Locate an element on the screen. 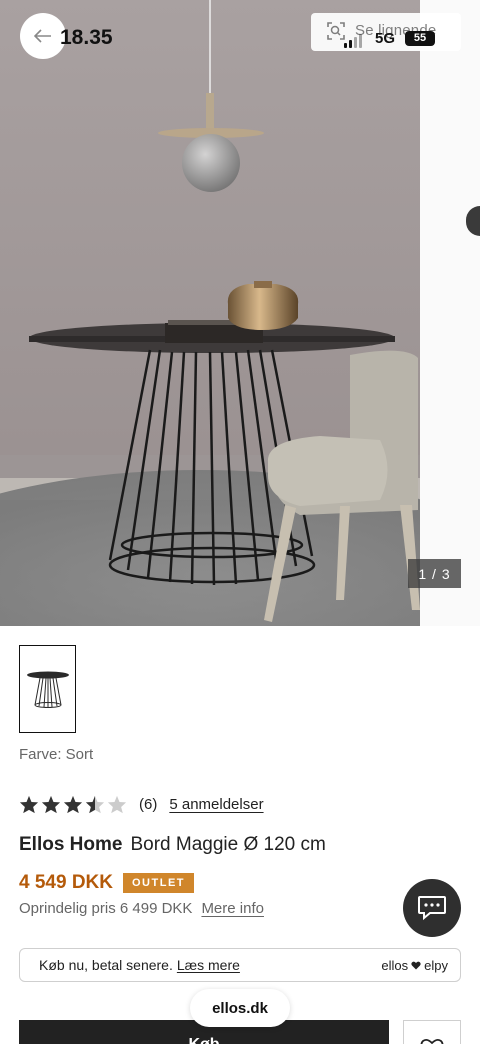 The width and height of the screenshot is (480, 1044). color-label: Farve: Sort is located at coordinates (56, 754).